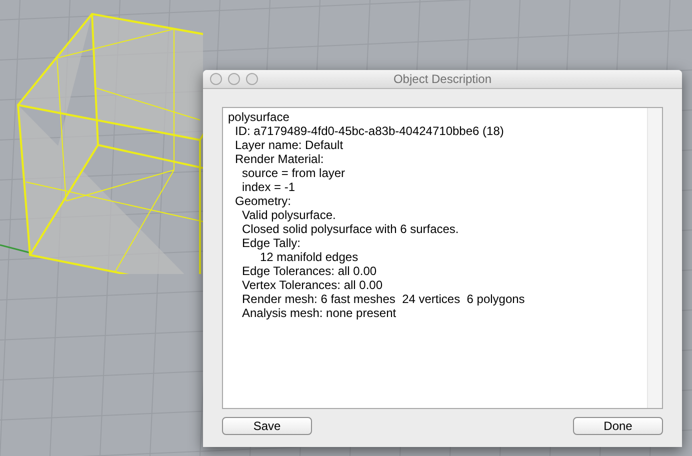  Describe the element at coordinates (442, 79) in the screenshot. I see `window-title: Object Description` at that location.